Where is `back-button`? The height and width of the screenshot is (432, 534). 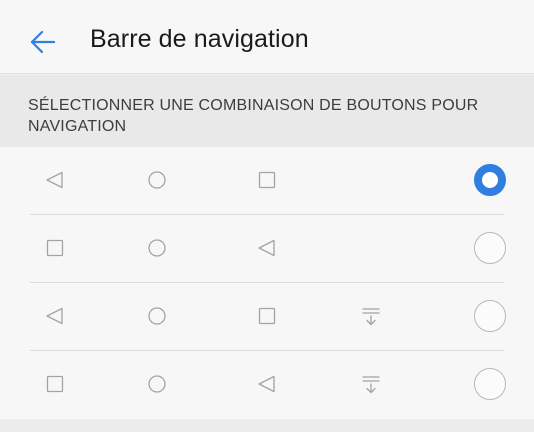
back-button is located at coordinates (42, 42).